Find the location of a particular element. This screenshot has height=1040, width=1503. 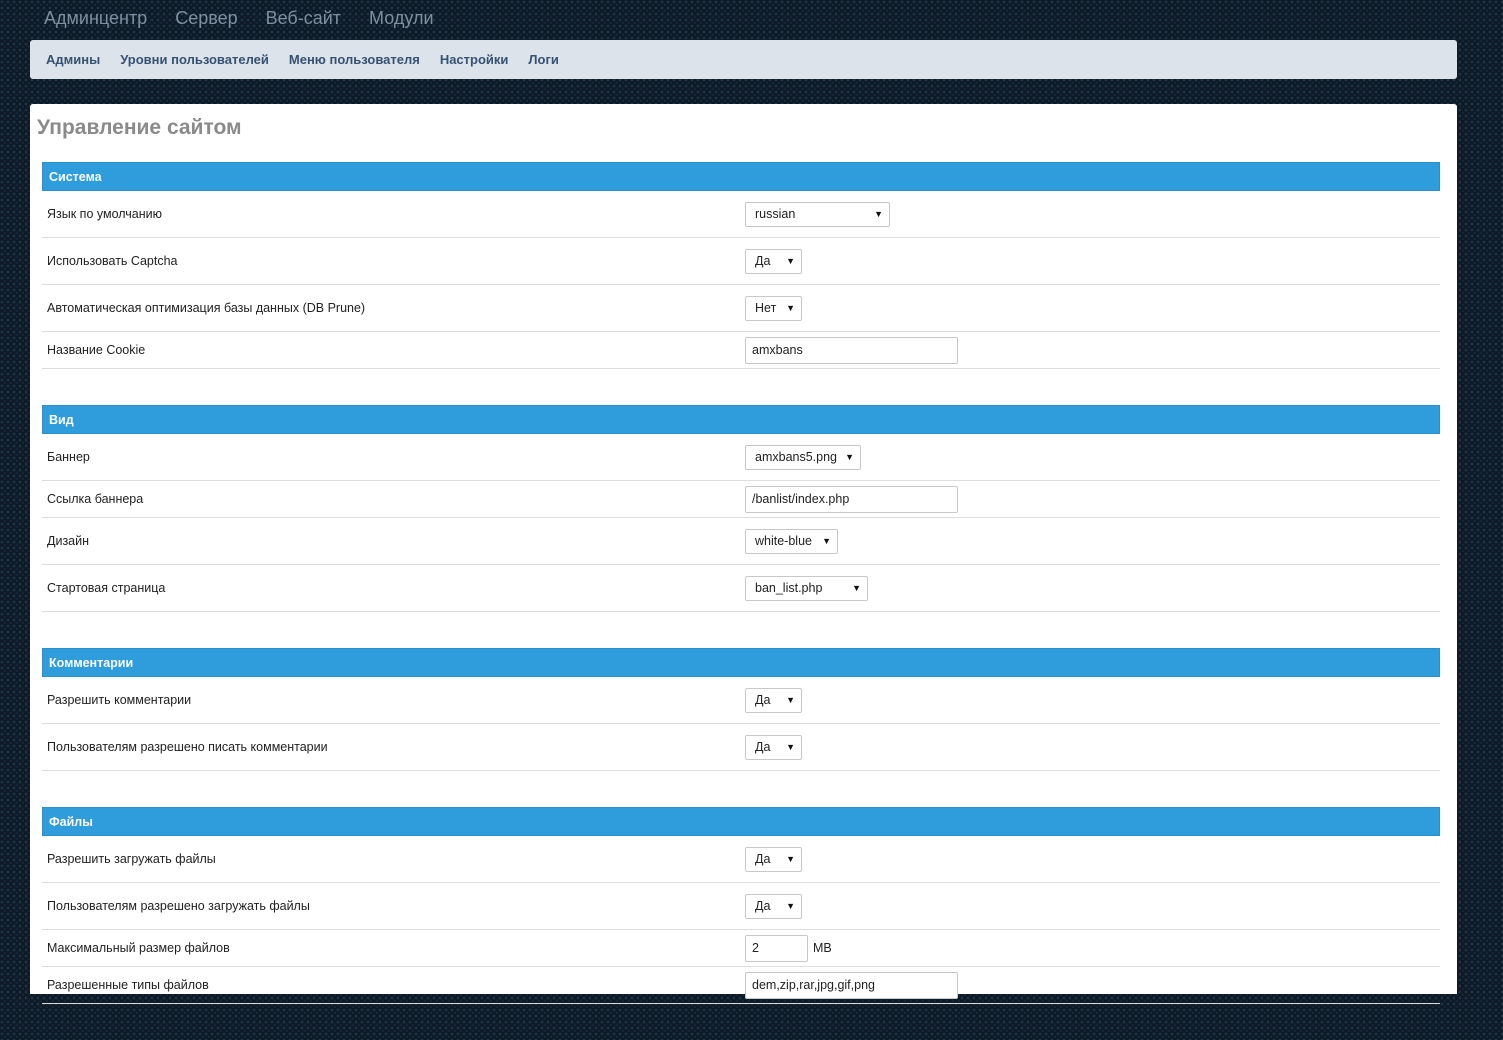

design-select-value: white-blue is located at coordinates (783, 540).